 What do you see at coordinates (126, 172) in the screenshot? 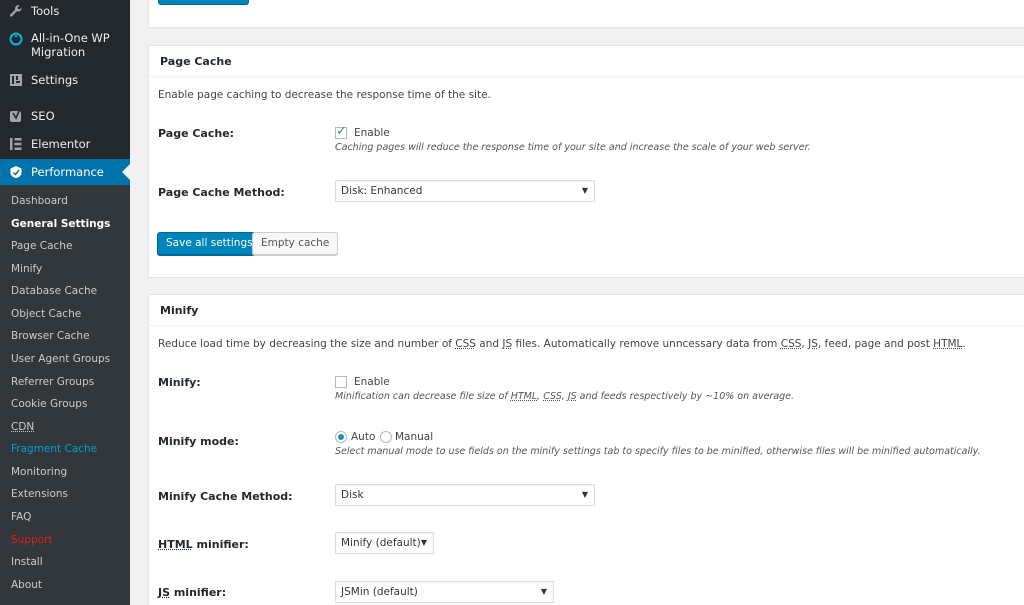
I see `active-menu-arrow` at bounding box center [126, 172].